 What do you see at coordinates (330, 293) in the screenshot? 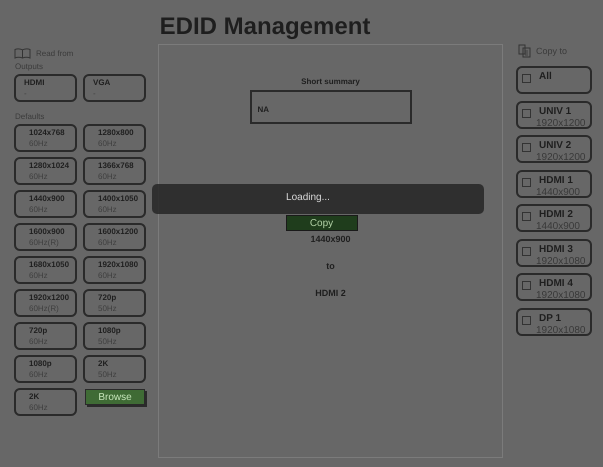
I see `copy-info-text: HDMI 2` at bounding box center [330, 293].